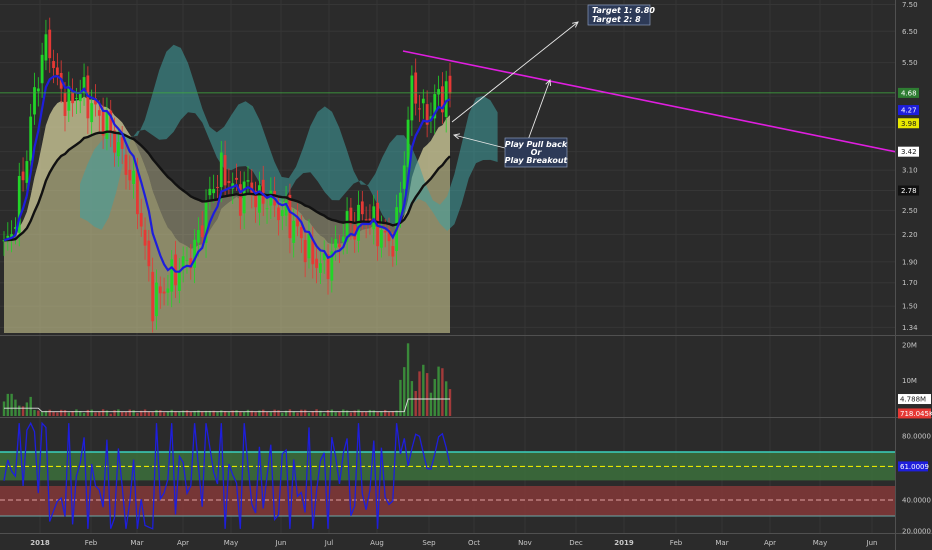  I want to click on time-tick-label: Mar, so click(136, 543).